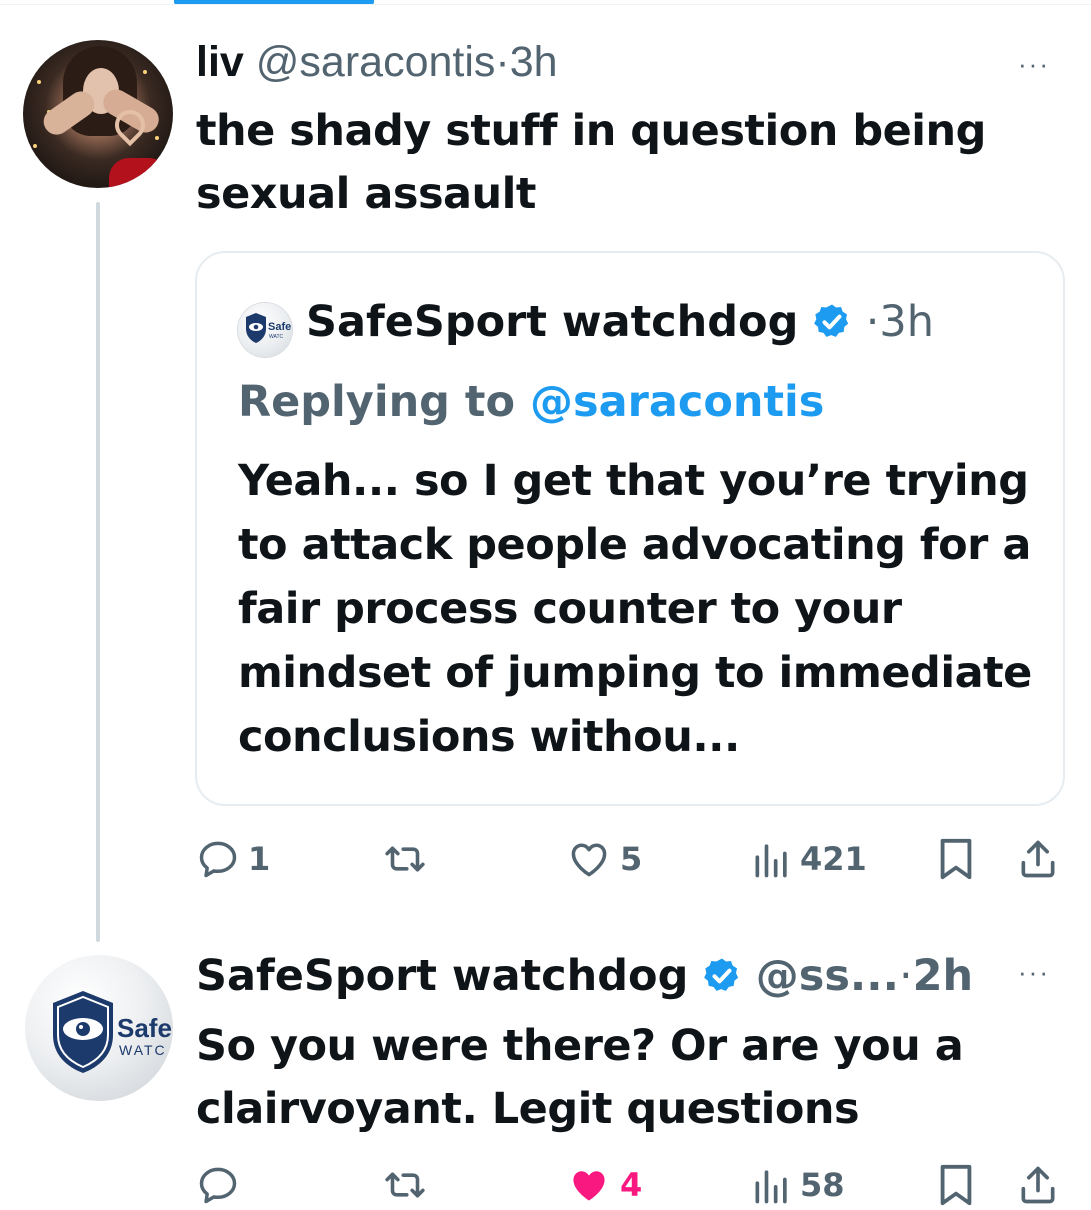 This screenshot has width=1091, height=1210. I want to click on avatar, so click(98, 114).